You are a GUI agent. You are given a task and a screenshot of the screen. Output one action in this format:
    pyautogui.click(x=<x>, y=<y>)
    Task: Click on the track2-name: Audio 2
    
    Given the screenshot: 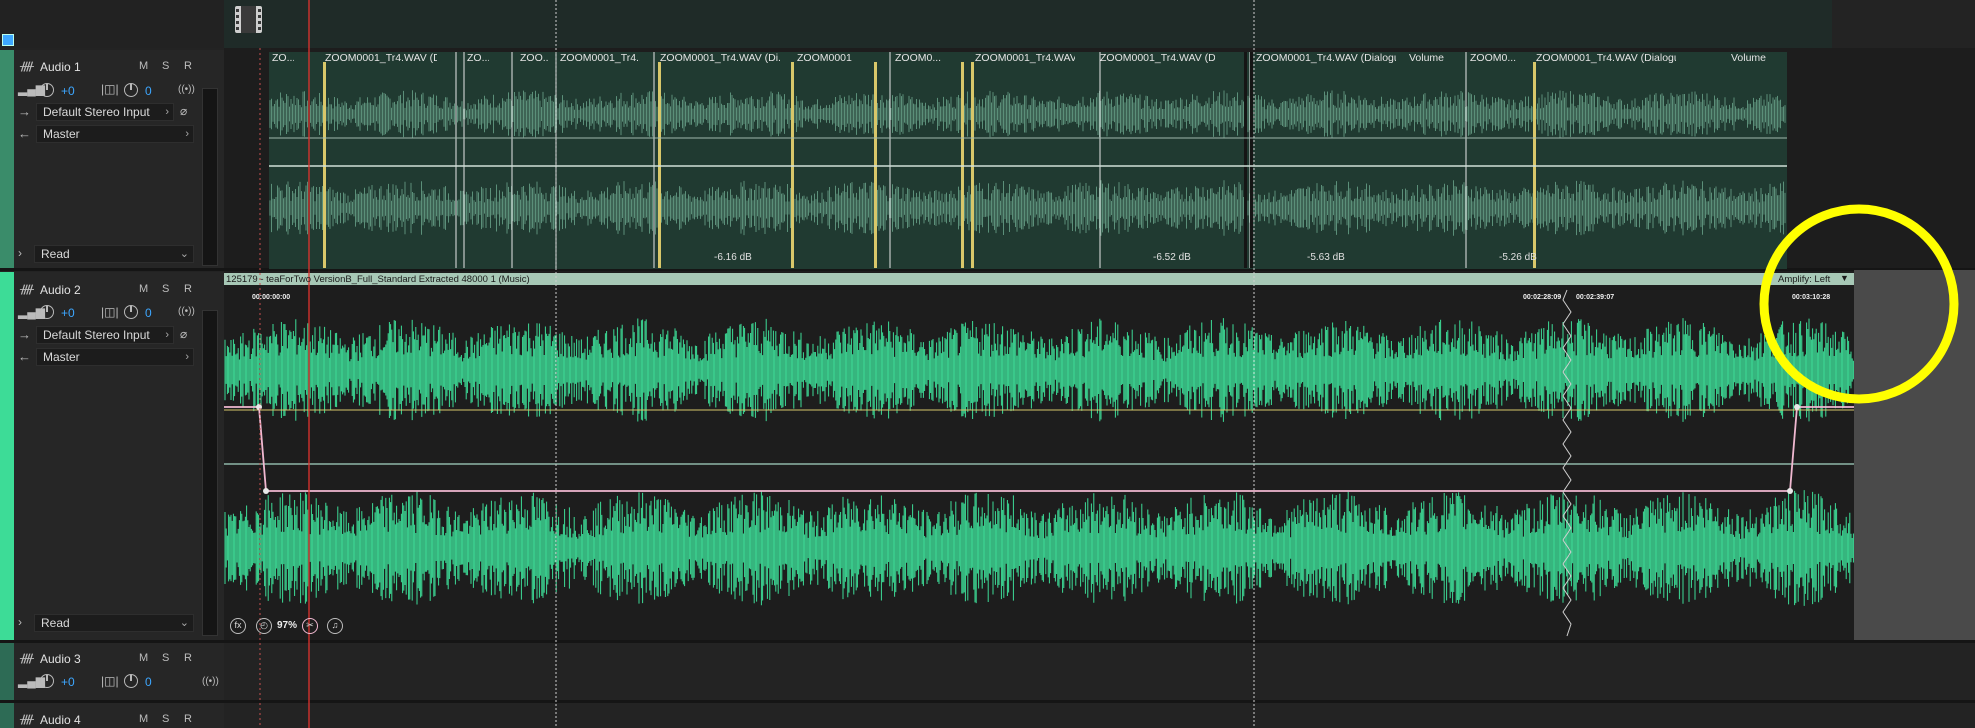 What is the action you would take?
    pyautogui.click(x=60, y=290)
    